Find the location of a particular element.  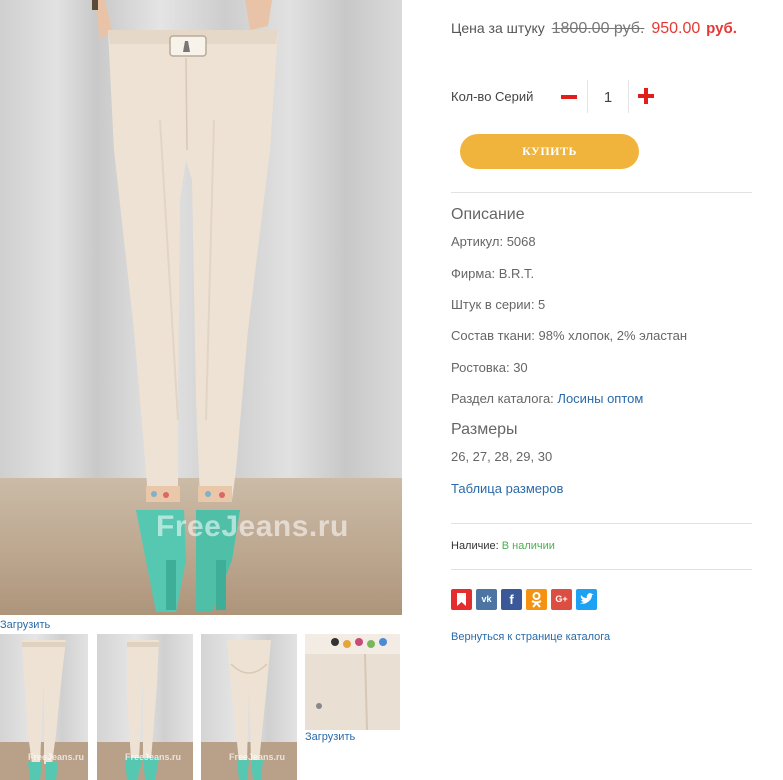

thumbnail-3: FreeJeans.ru is located at coordinates (249, 707).